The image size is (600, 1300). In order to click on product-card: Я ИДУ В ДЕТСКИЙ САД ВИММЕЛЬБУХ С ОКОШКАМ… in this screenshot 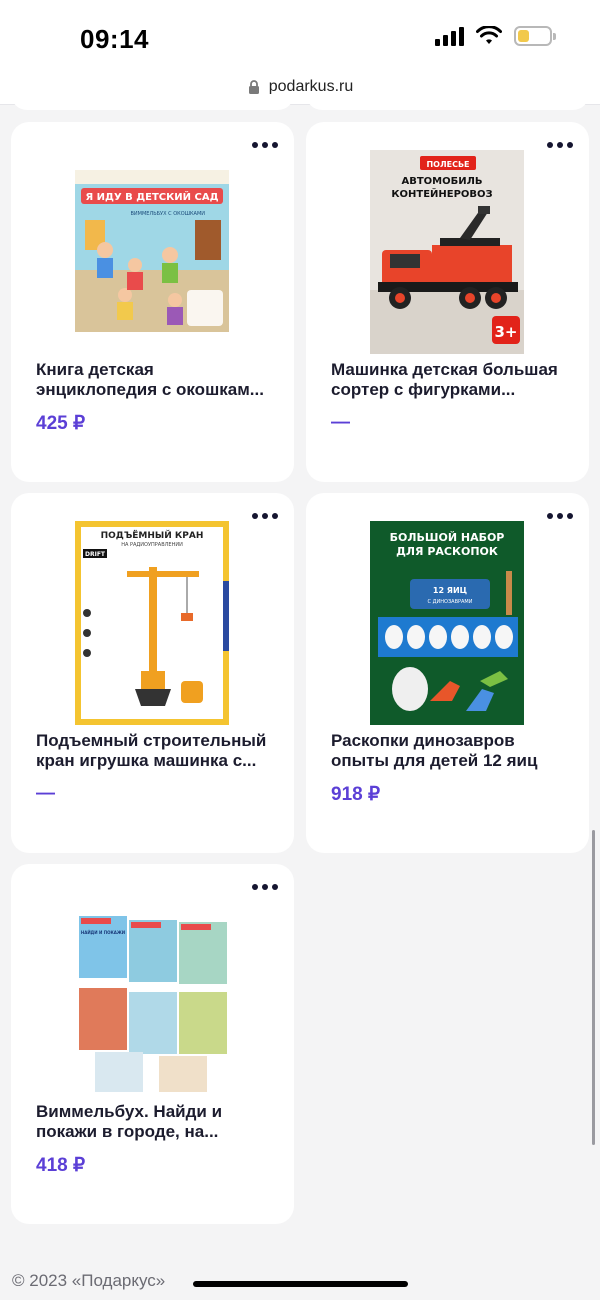, I will do `click(152, 302)`.